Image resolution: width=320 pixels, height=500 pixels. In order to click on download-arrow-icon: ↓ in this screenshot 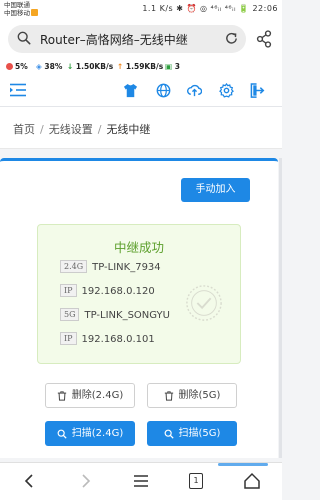, I will do `click(70, 66)`.